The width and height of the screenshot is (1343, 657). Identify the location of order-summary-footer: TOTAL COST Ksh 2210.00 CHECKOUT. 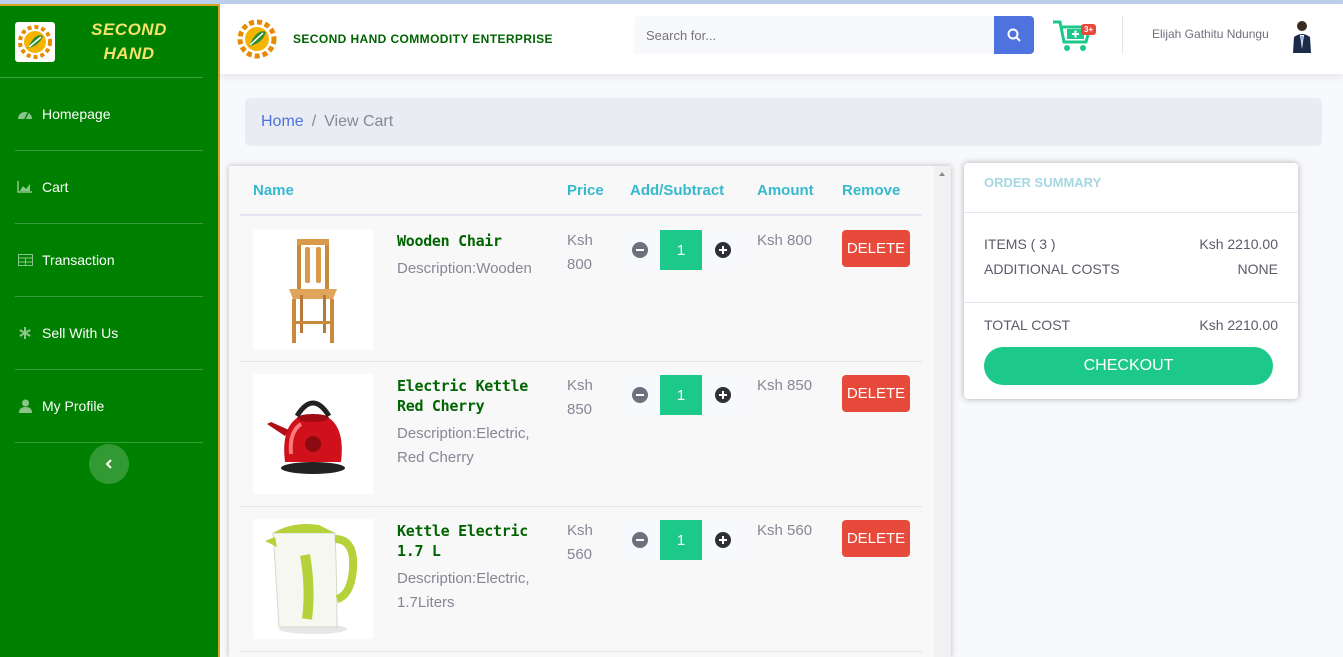
(1131, 349).